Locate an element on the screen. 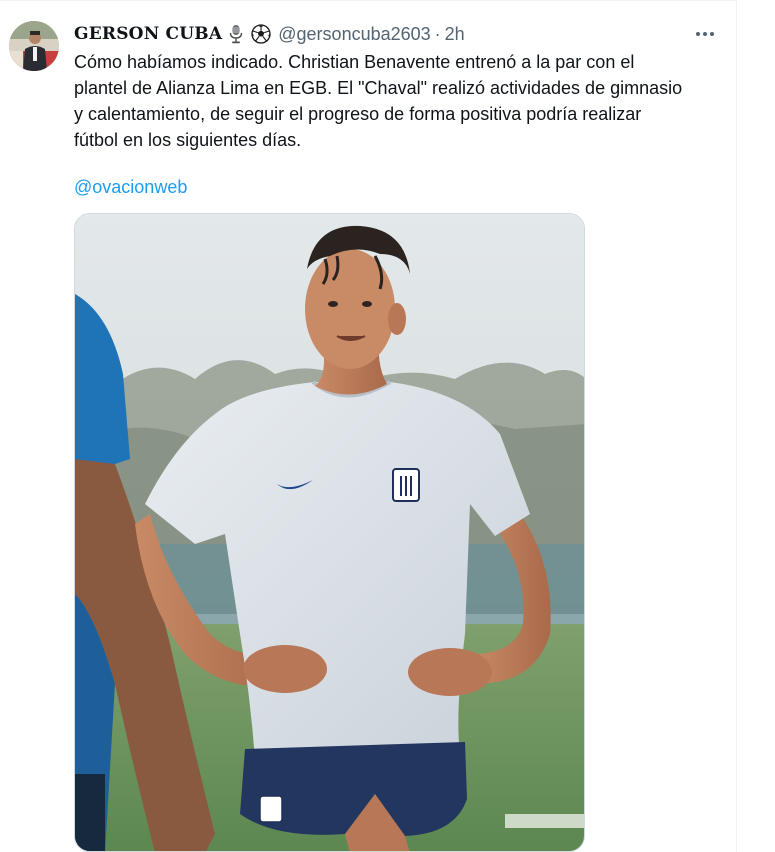 This screenshot has width=775, height=852. timestamp: 2h is located at coordinates (455, 34).